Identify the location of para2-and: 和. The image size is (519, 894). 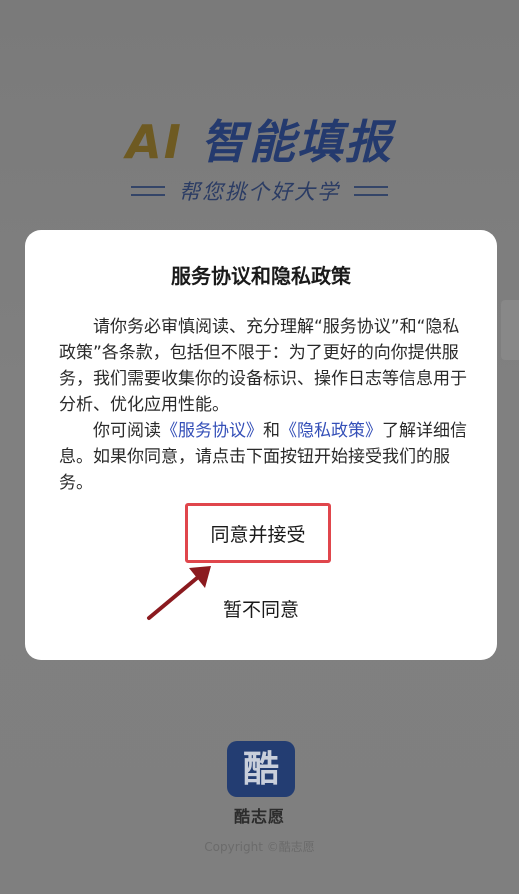
(271, 431).